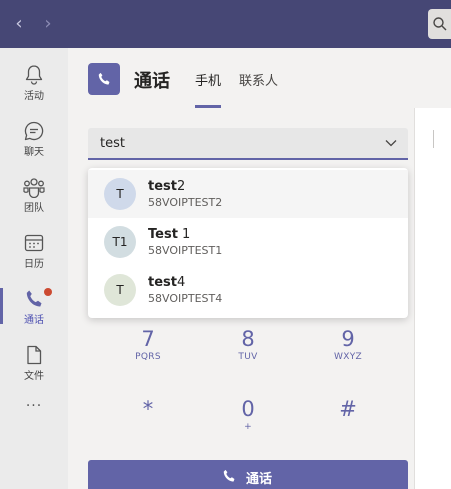 This screenshot has height=489, width=451. What do you see at coordinates (248, 290) in the screenshot?
I see `suggestion-item: T test4 58VOIPTEST4` at bounding box center [248, 290].